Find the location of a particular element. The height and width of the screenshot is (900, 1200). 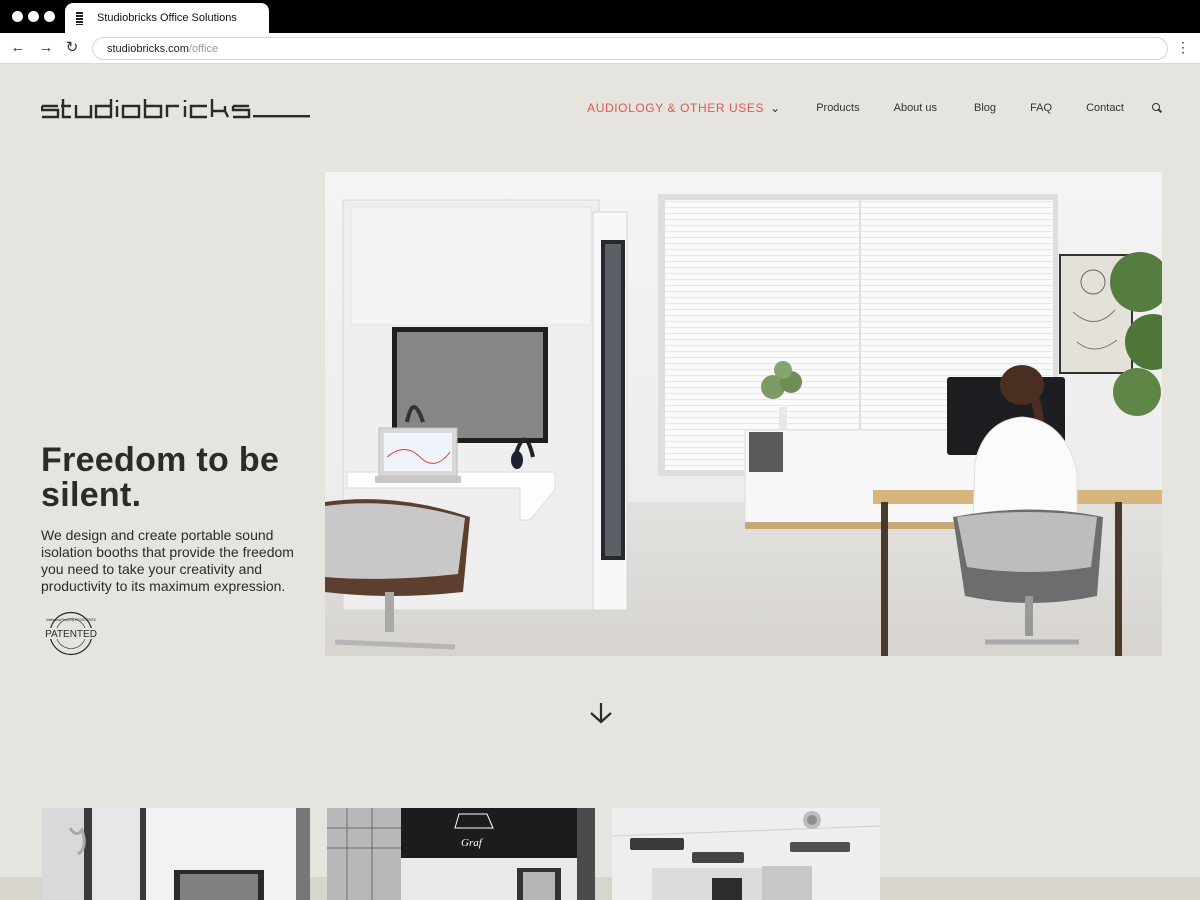

nav-item-faq: FAQ is located at coordinates (1041, 108).